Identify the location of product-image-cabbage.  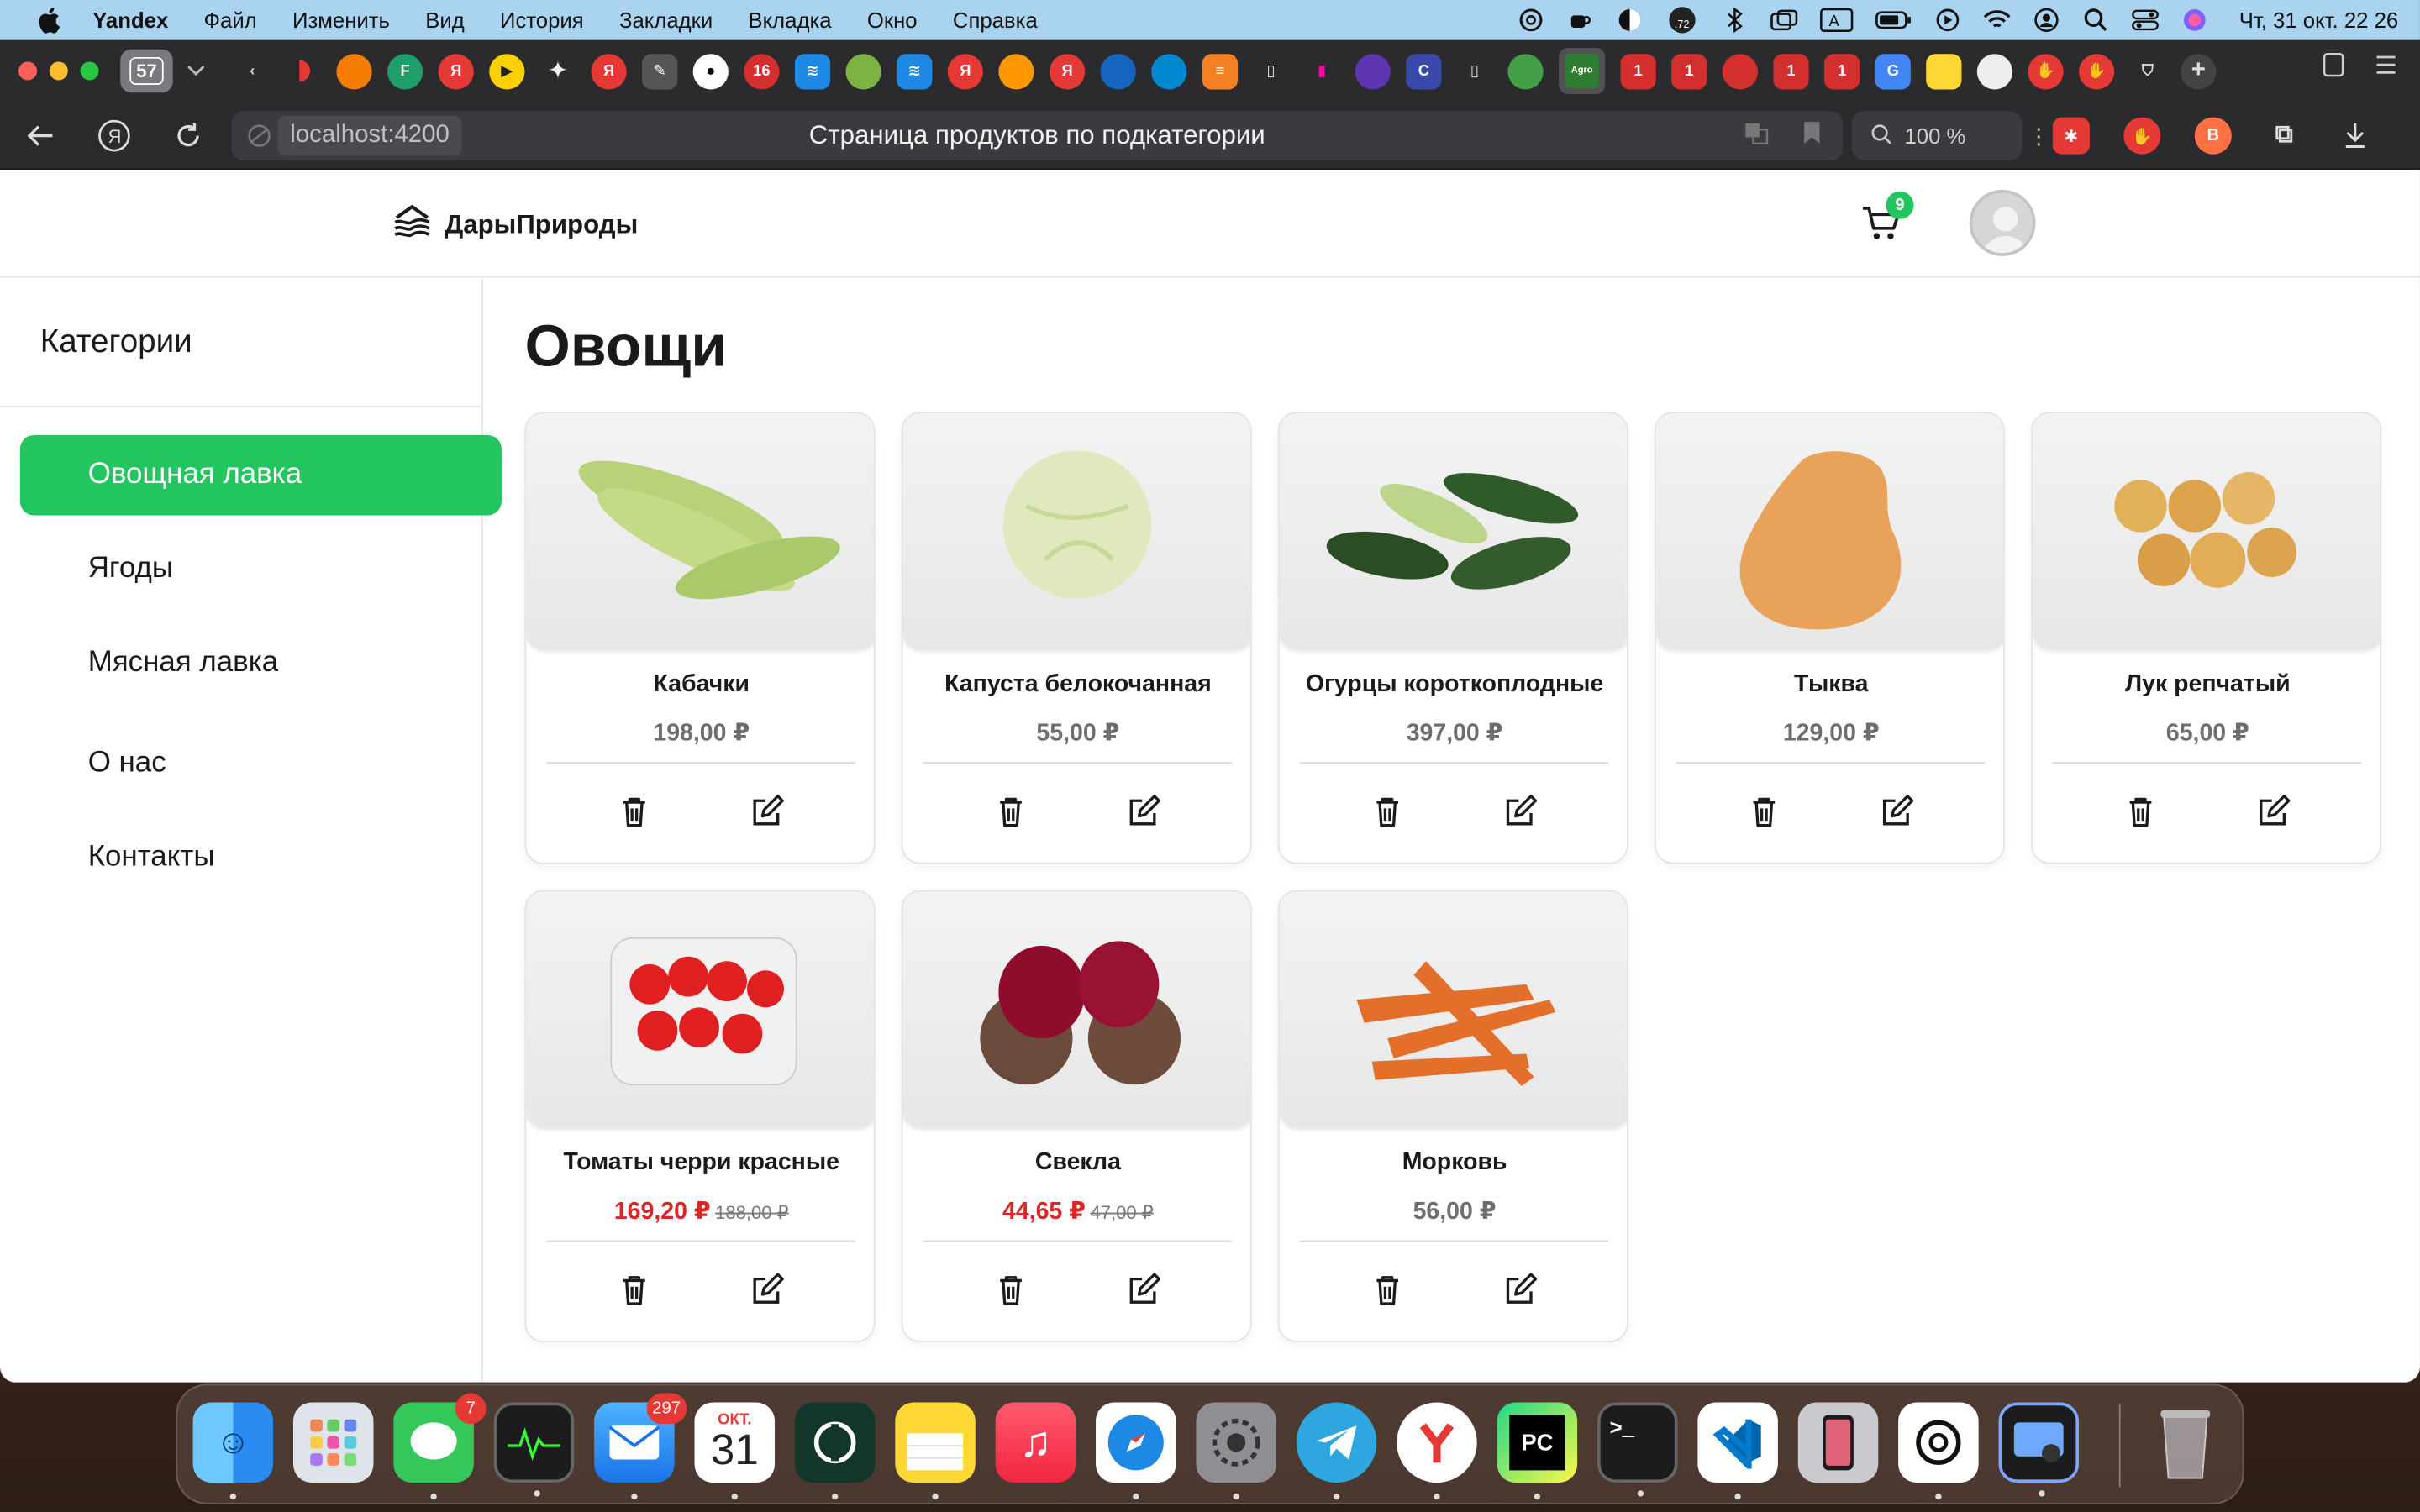
(1076, 531).